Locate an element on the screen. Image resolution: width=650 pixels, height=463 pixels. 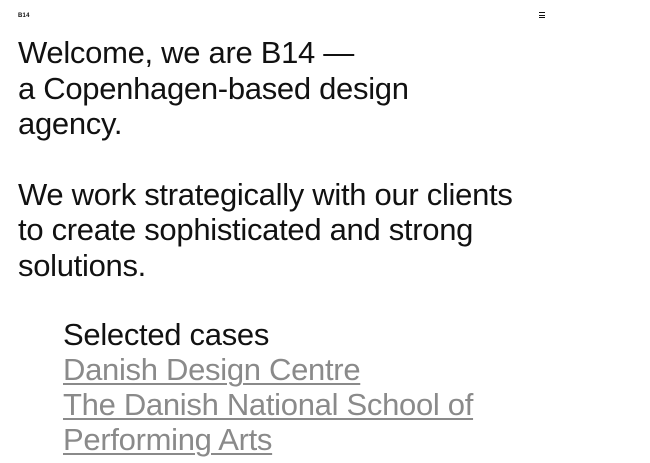
intro-line: agency. is located at coordinates (70, 123).